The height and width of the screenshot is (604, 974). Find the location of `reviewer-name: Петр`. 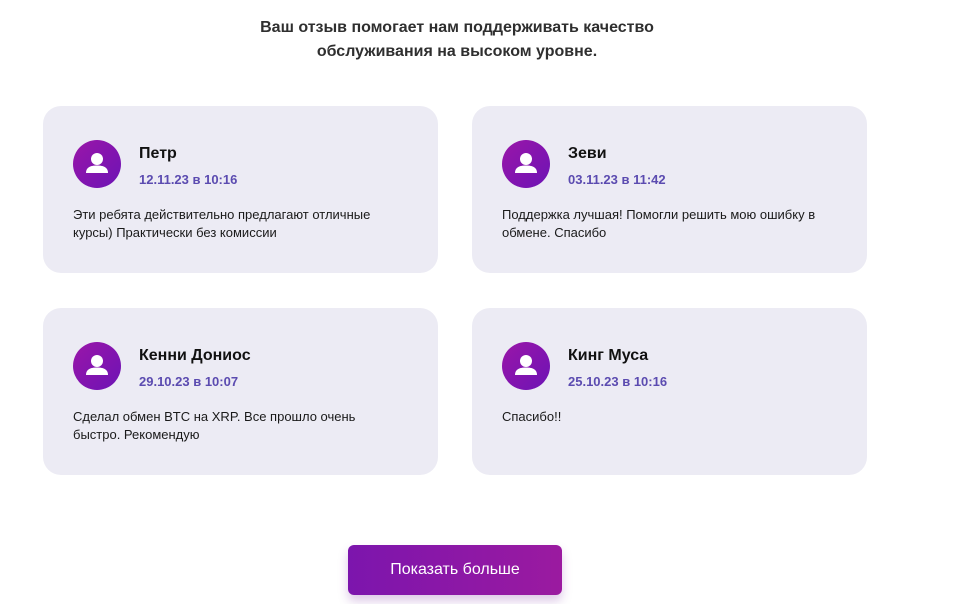

reviewer-name: Петр is located at coordinates (158, 153).